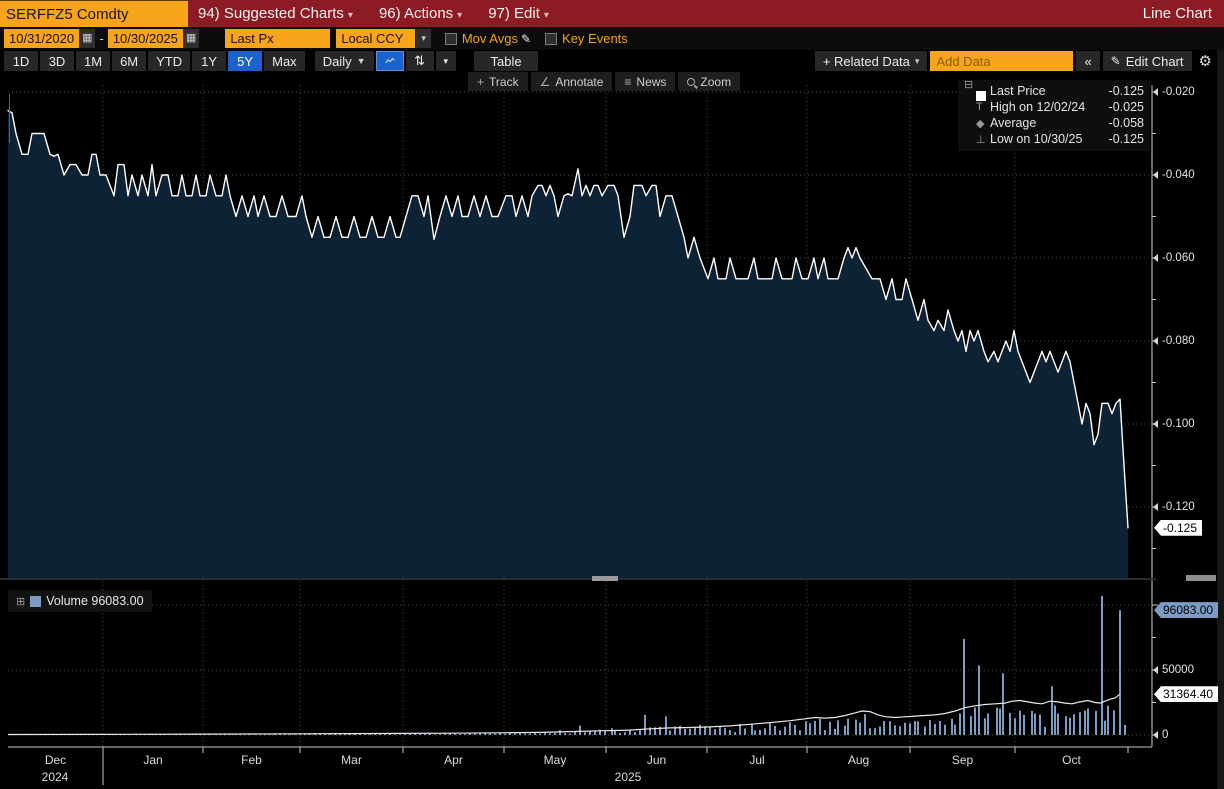  I want to click on legend-row-1: T High on 12/02/24 -0.025, so click(1054, 107).